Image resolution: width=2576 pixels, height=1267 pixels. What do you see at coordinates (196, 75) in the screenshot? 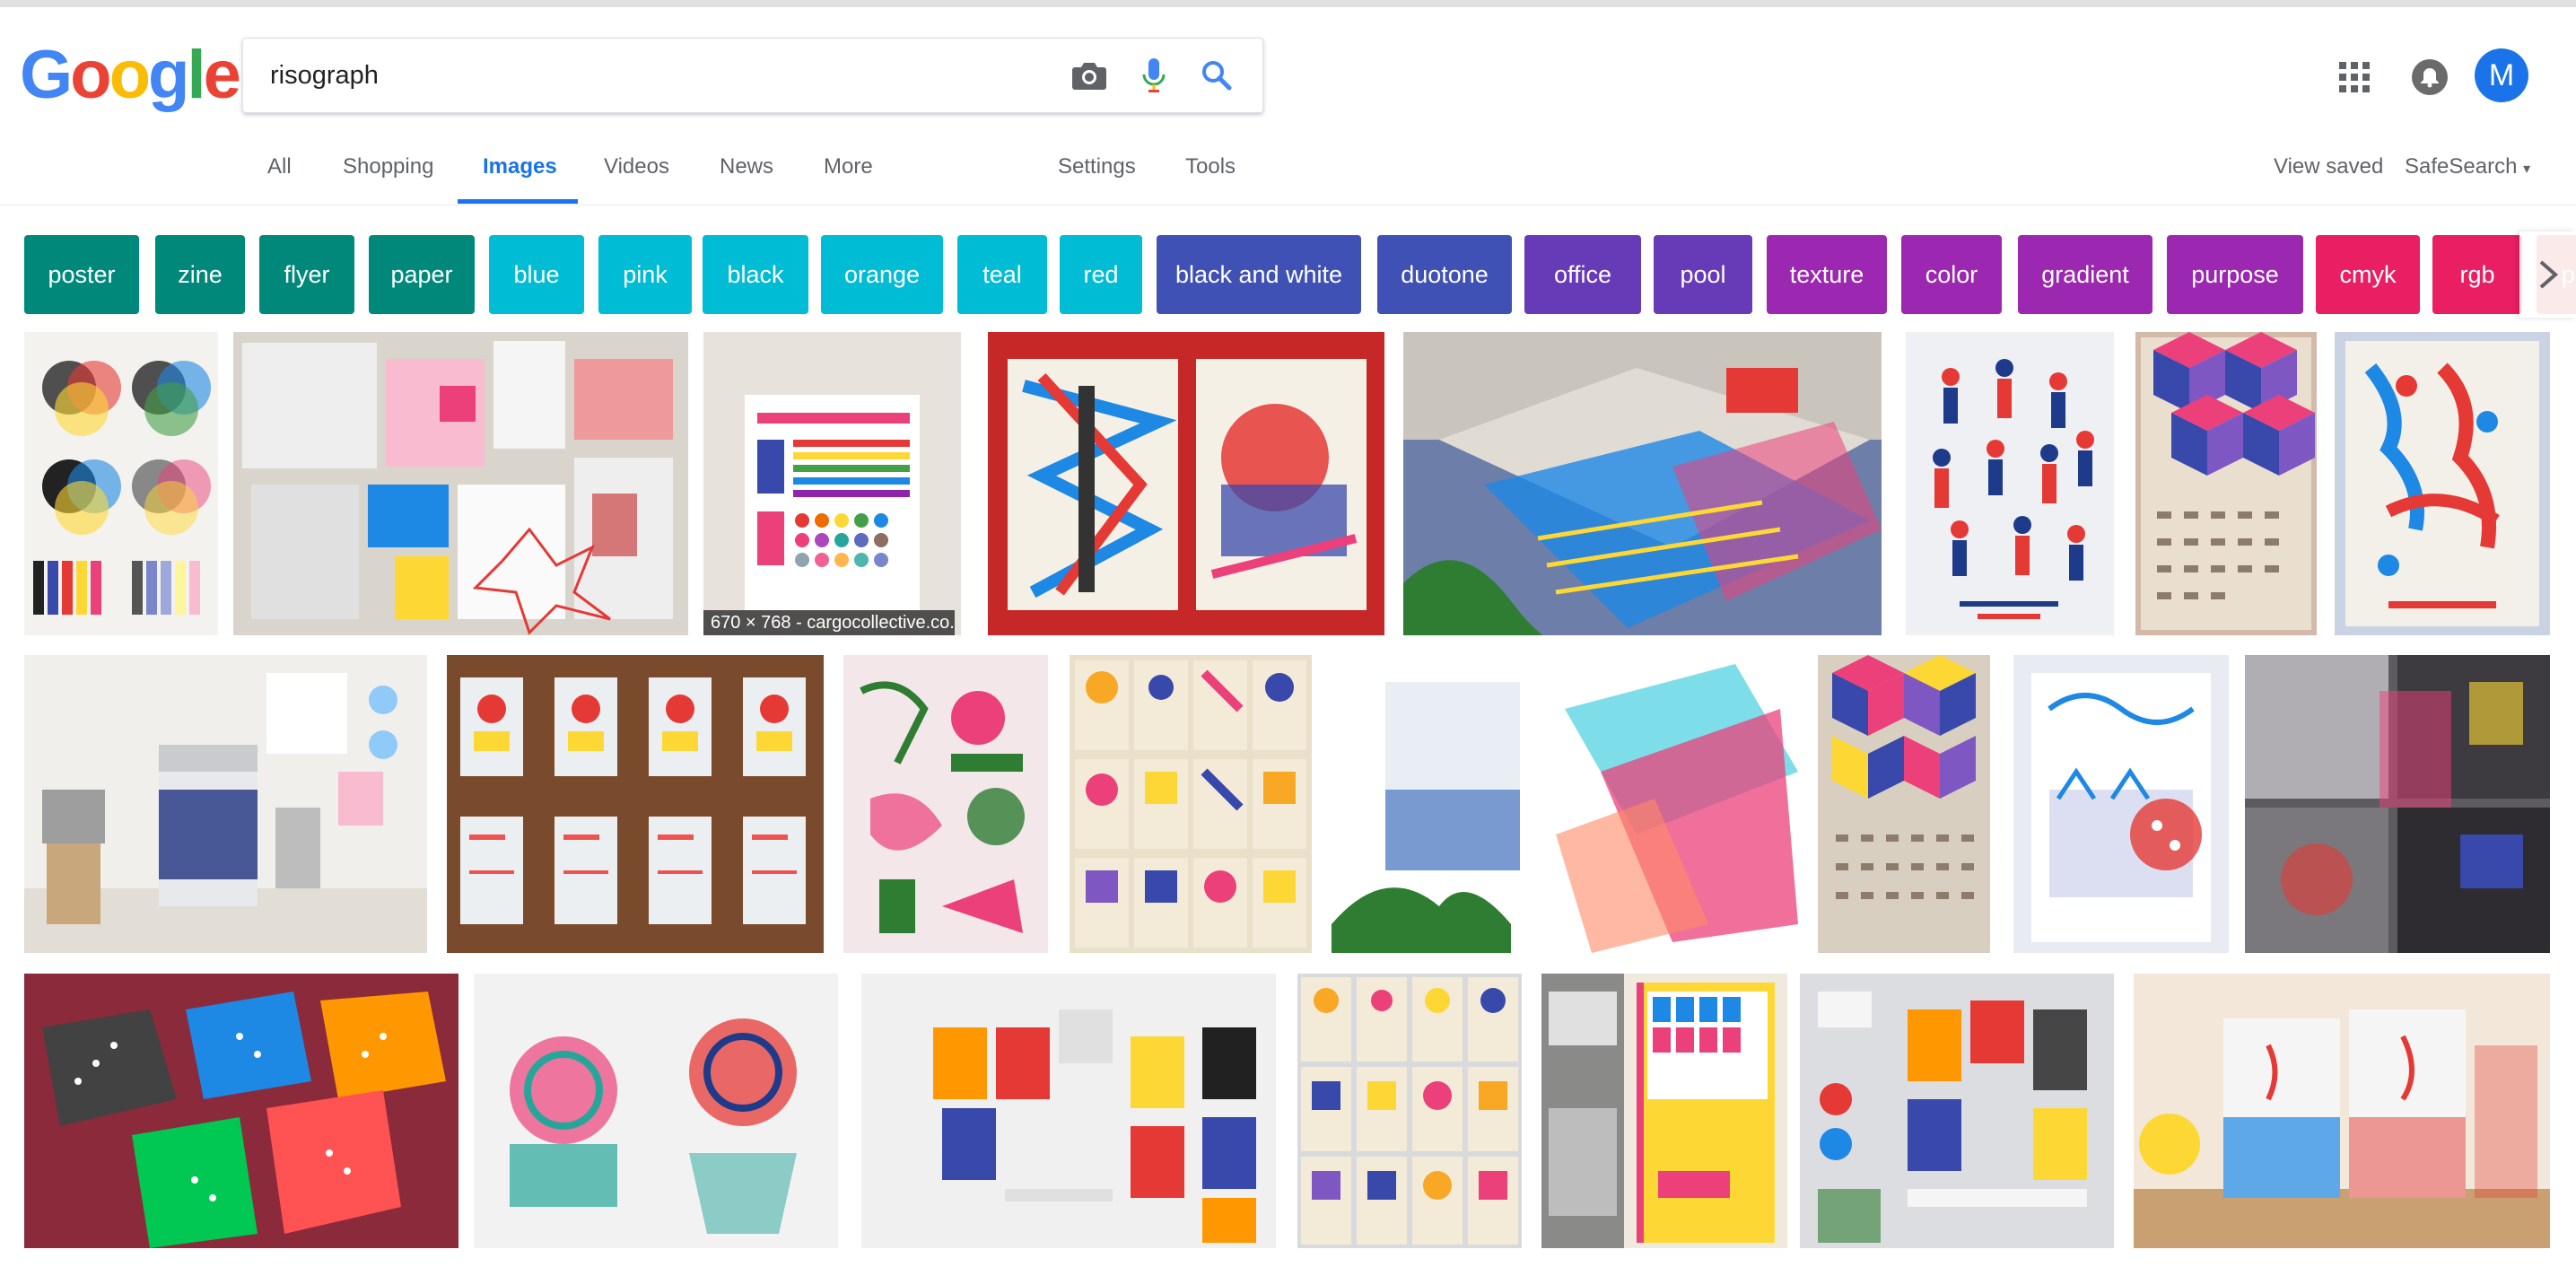
I see `logo-letter: l` at bounding box center [196, 75].